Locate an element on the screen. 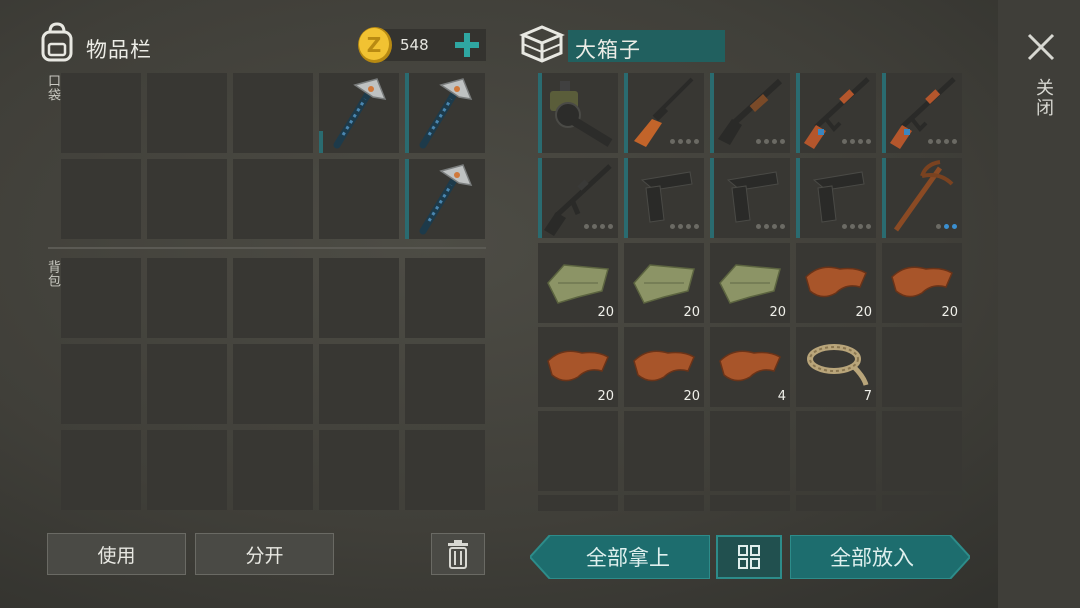 This screenshot has width=1080, height=608. close-button is located at coordinates (1041, 47).